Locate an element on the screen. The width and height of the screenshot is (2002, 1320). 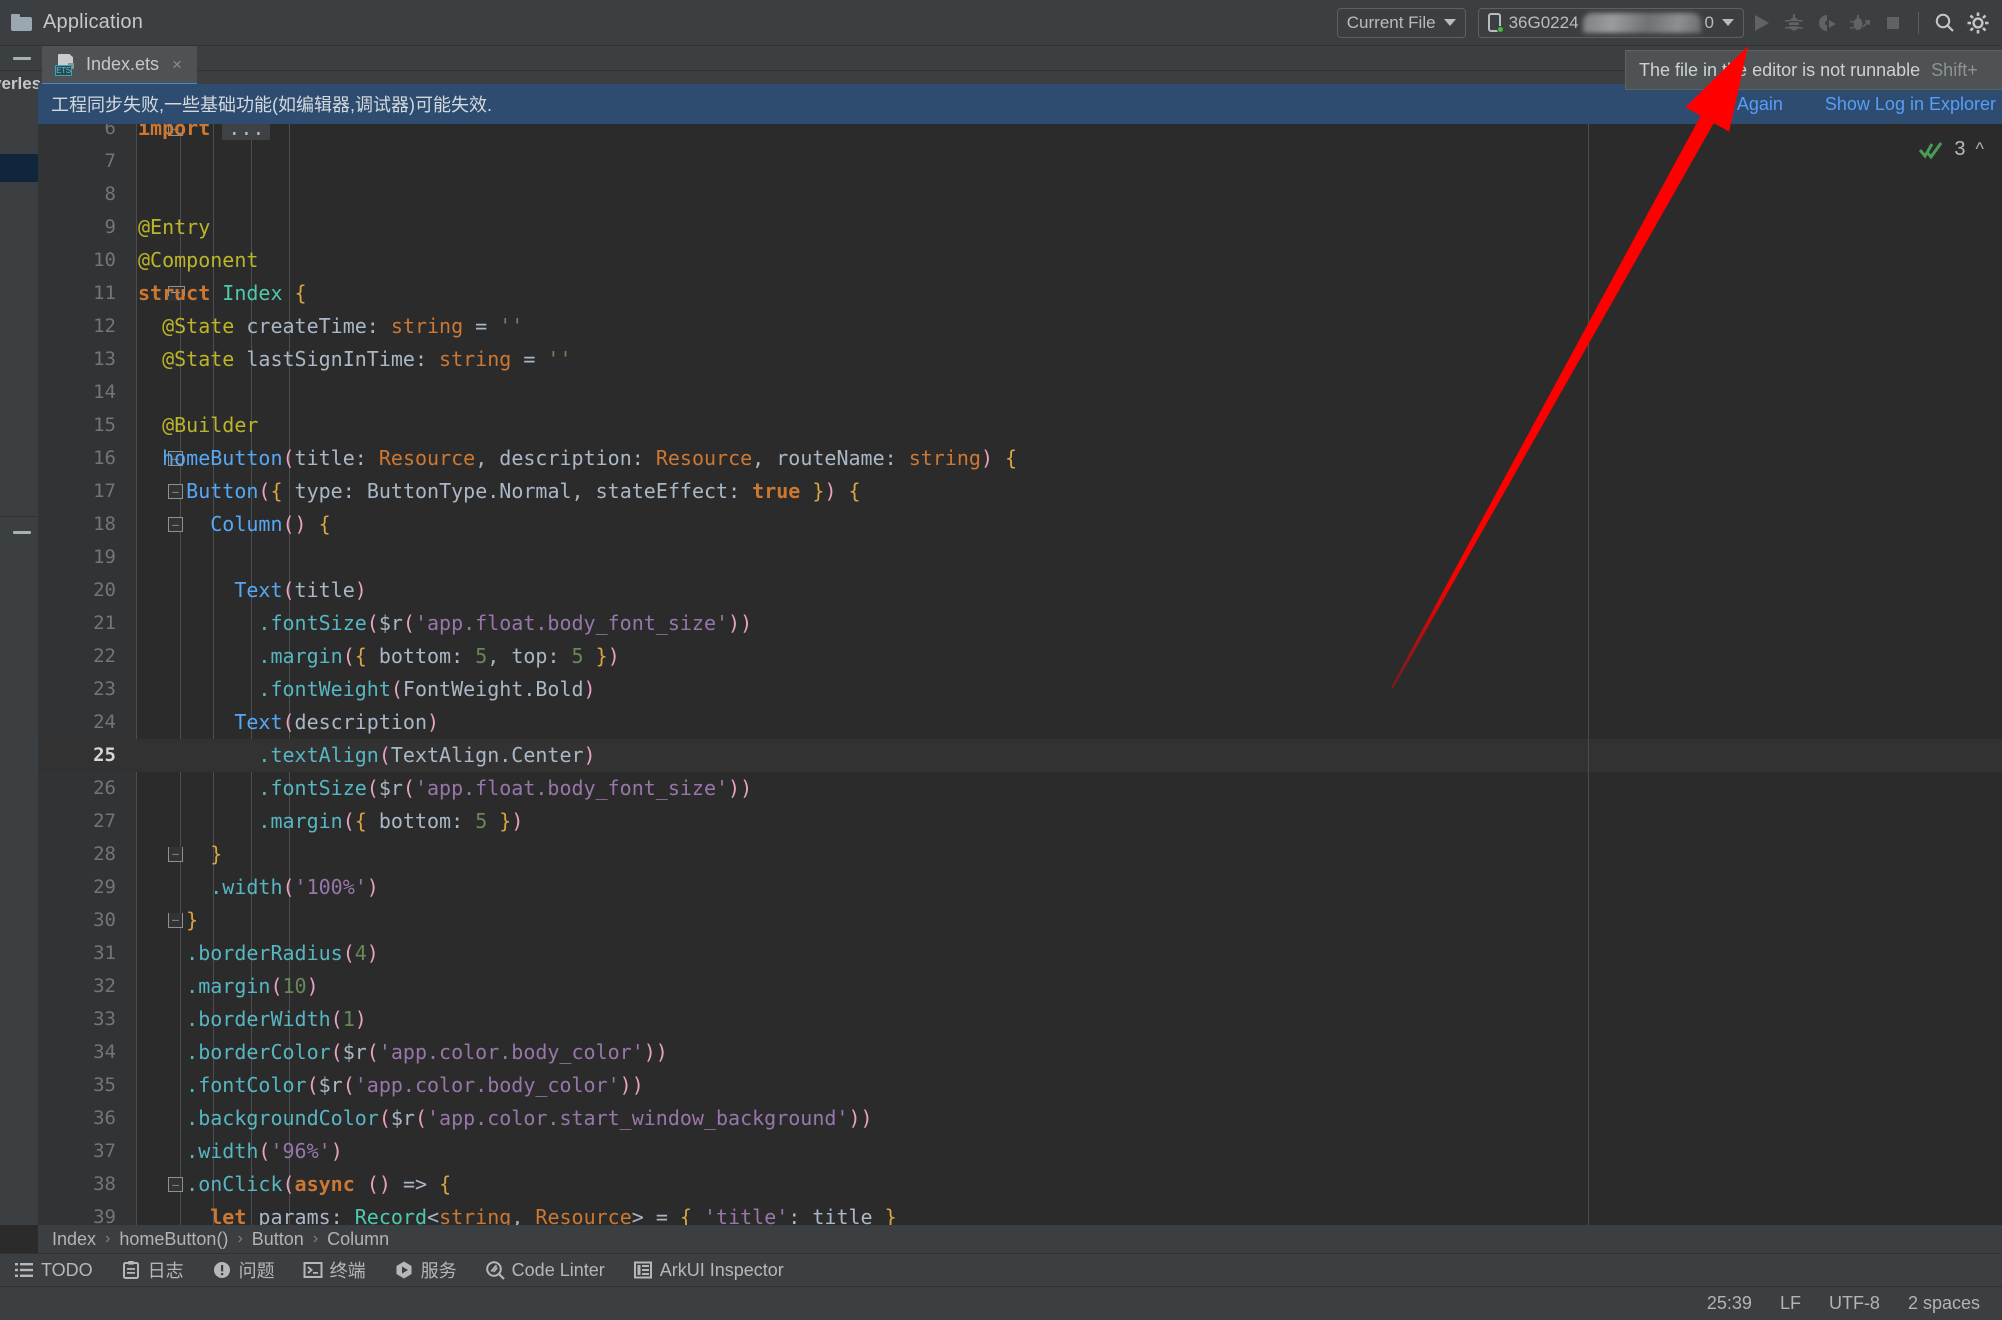
code-line: 22 .margin({ bottom: 5, top: 5 }) is located at coordinates (1020, 656).